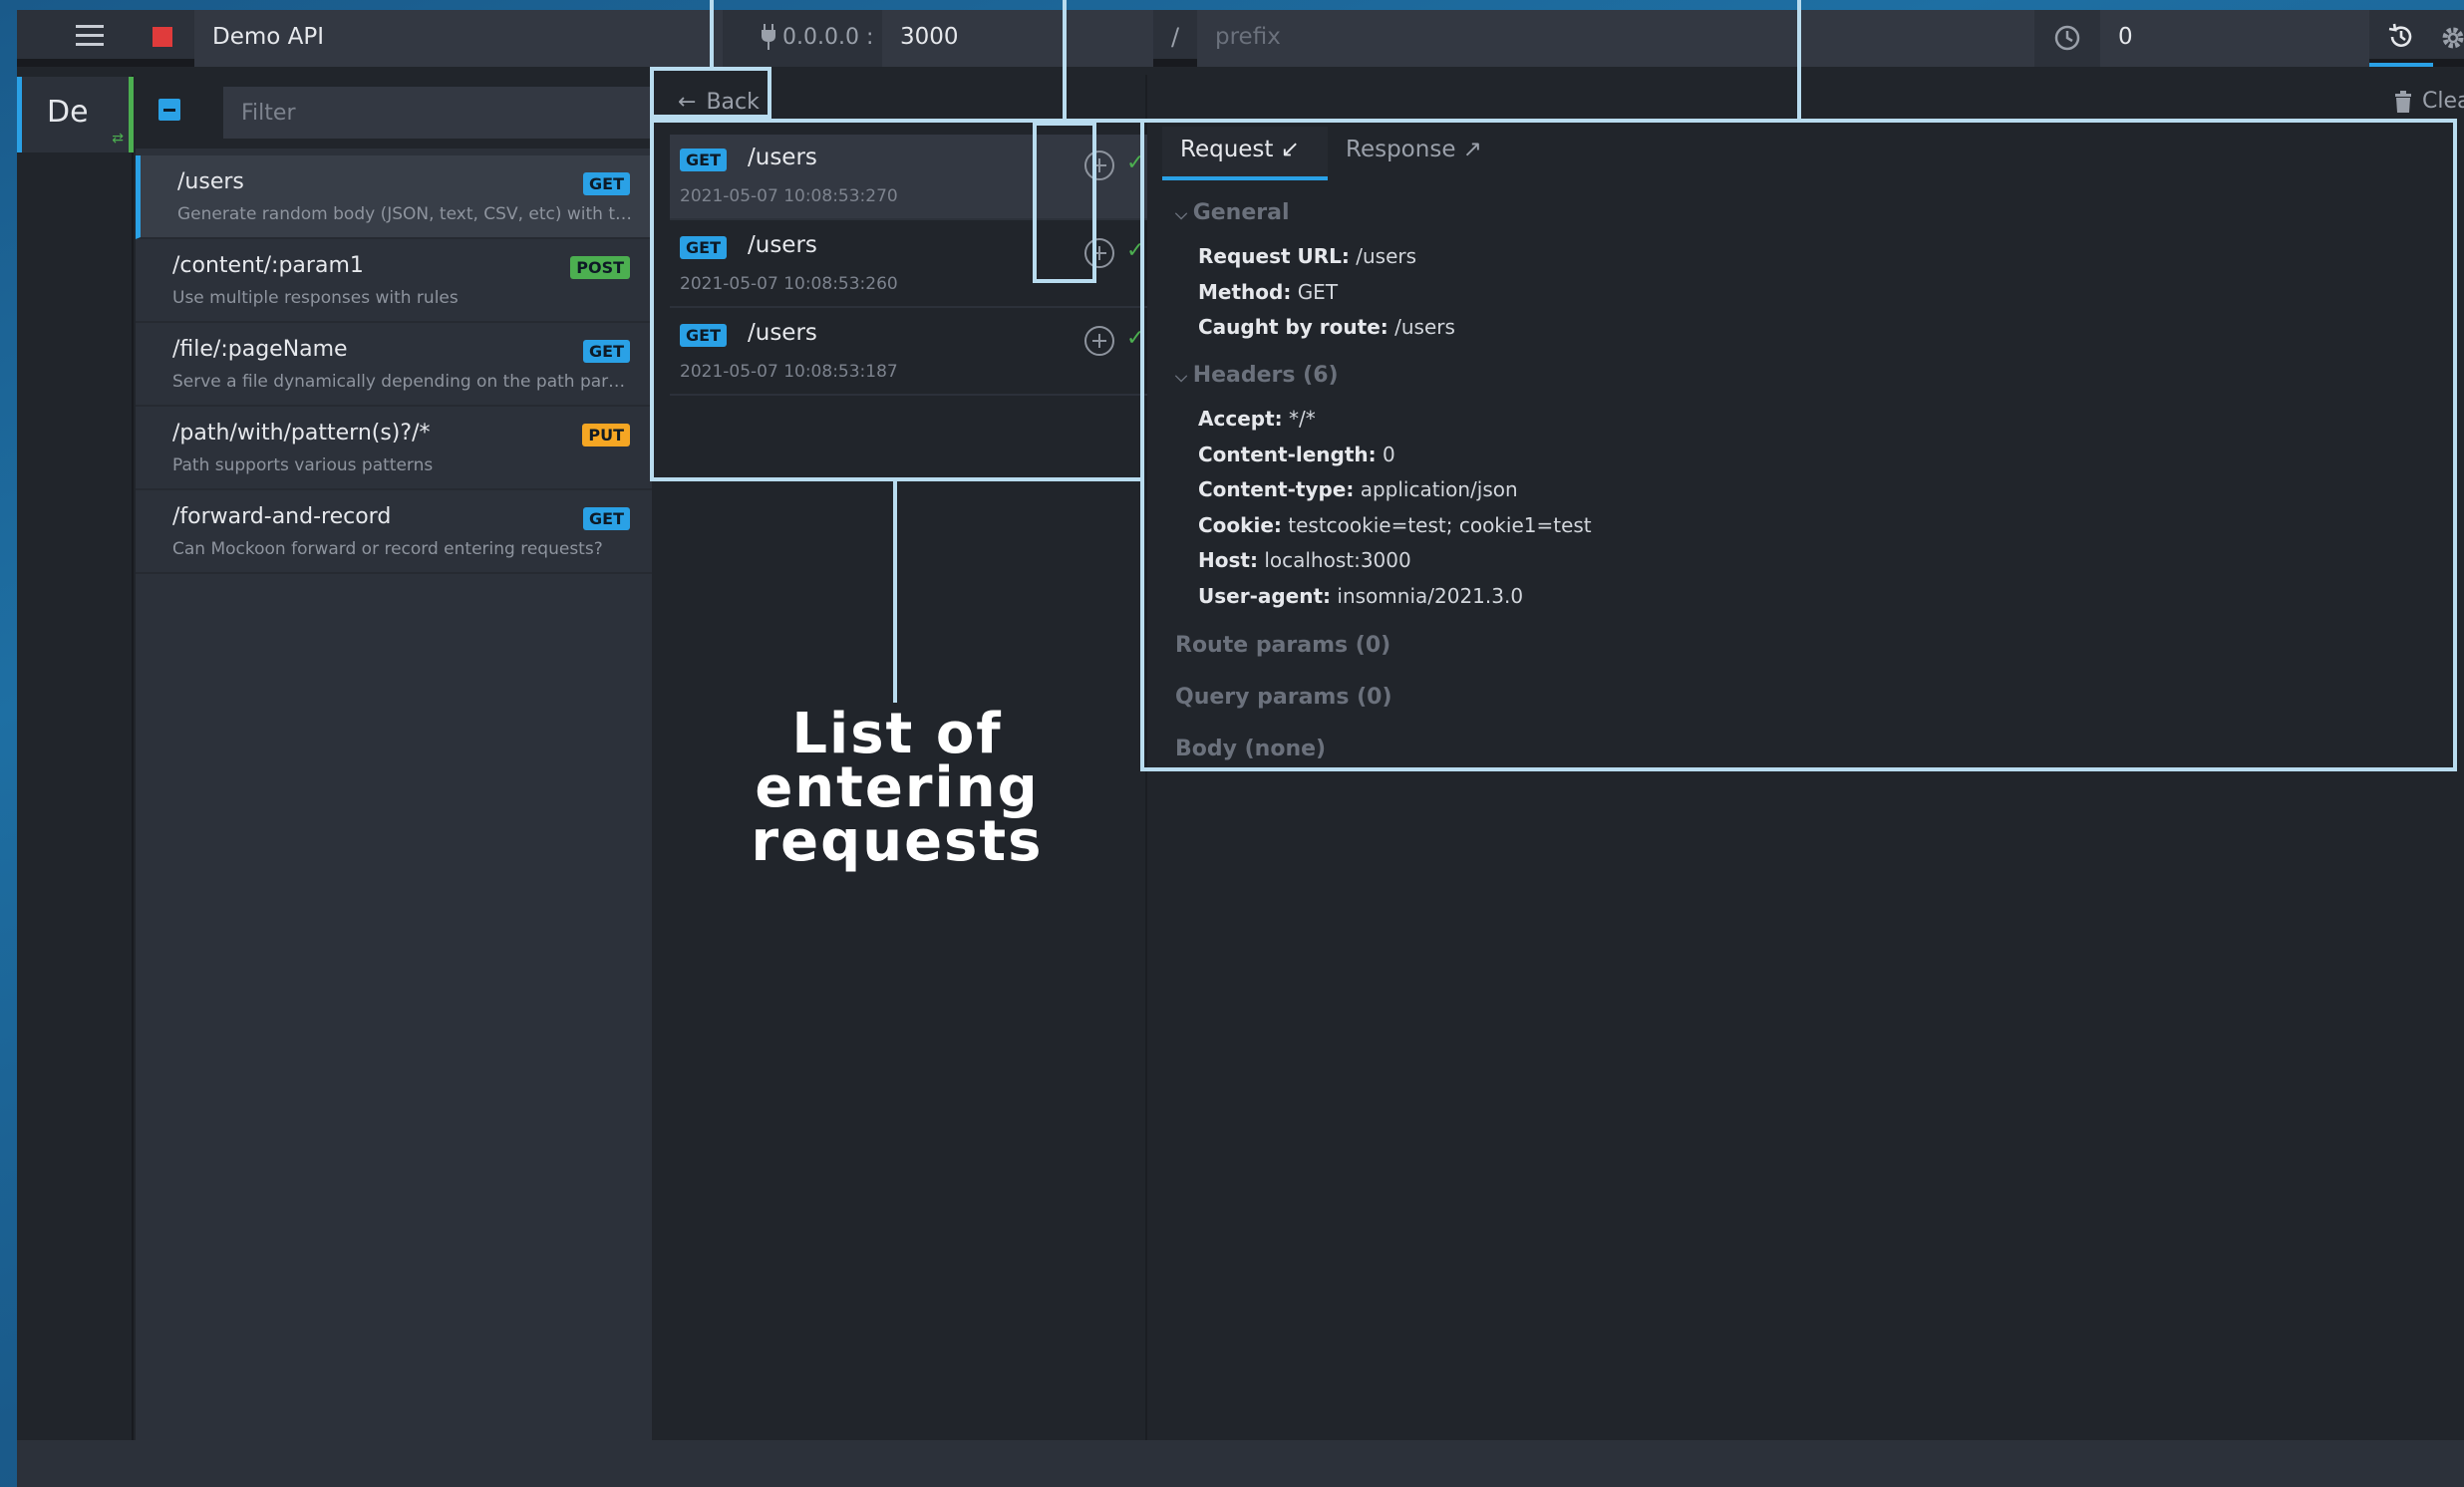 The image size is (2464, 1487). What do you see at coordinates (2234, 38) in the screenshot?
I see `latency-field: 0` at bounding box center [2234, 38].